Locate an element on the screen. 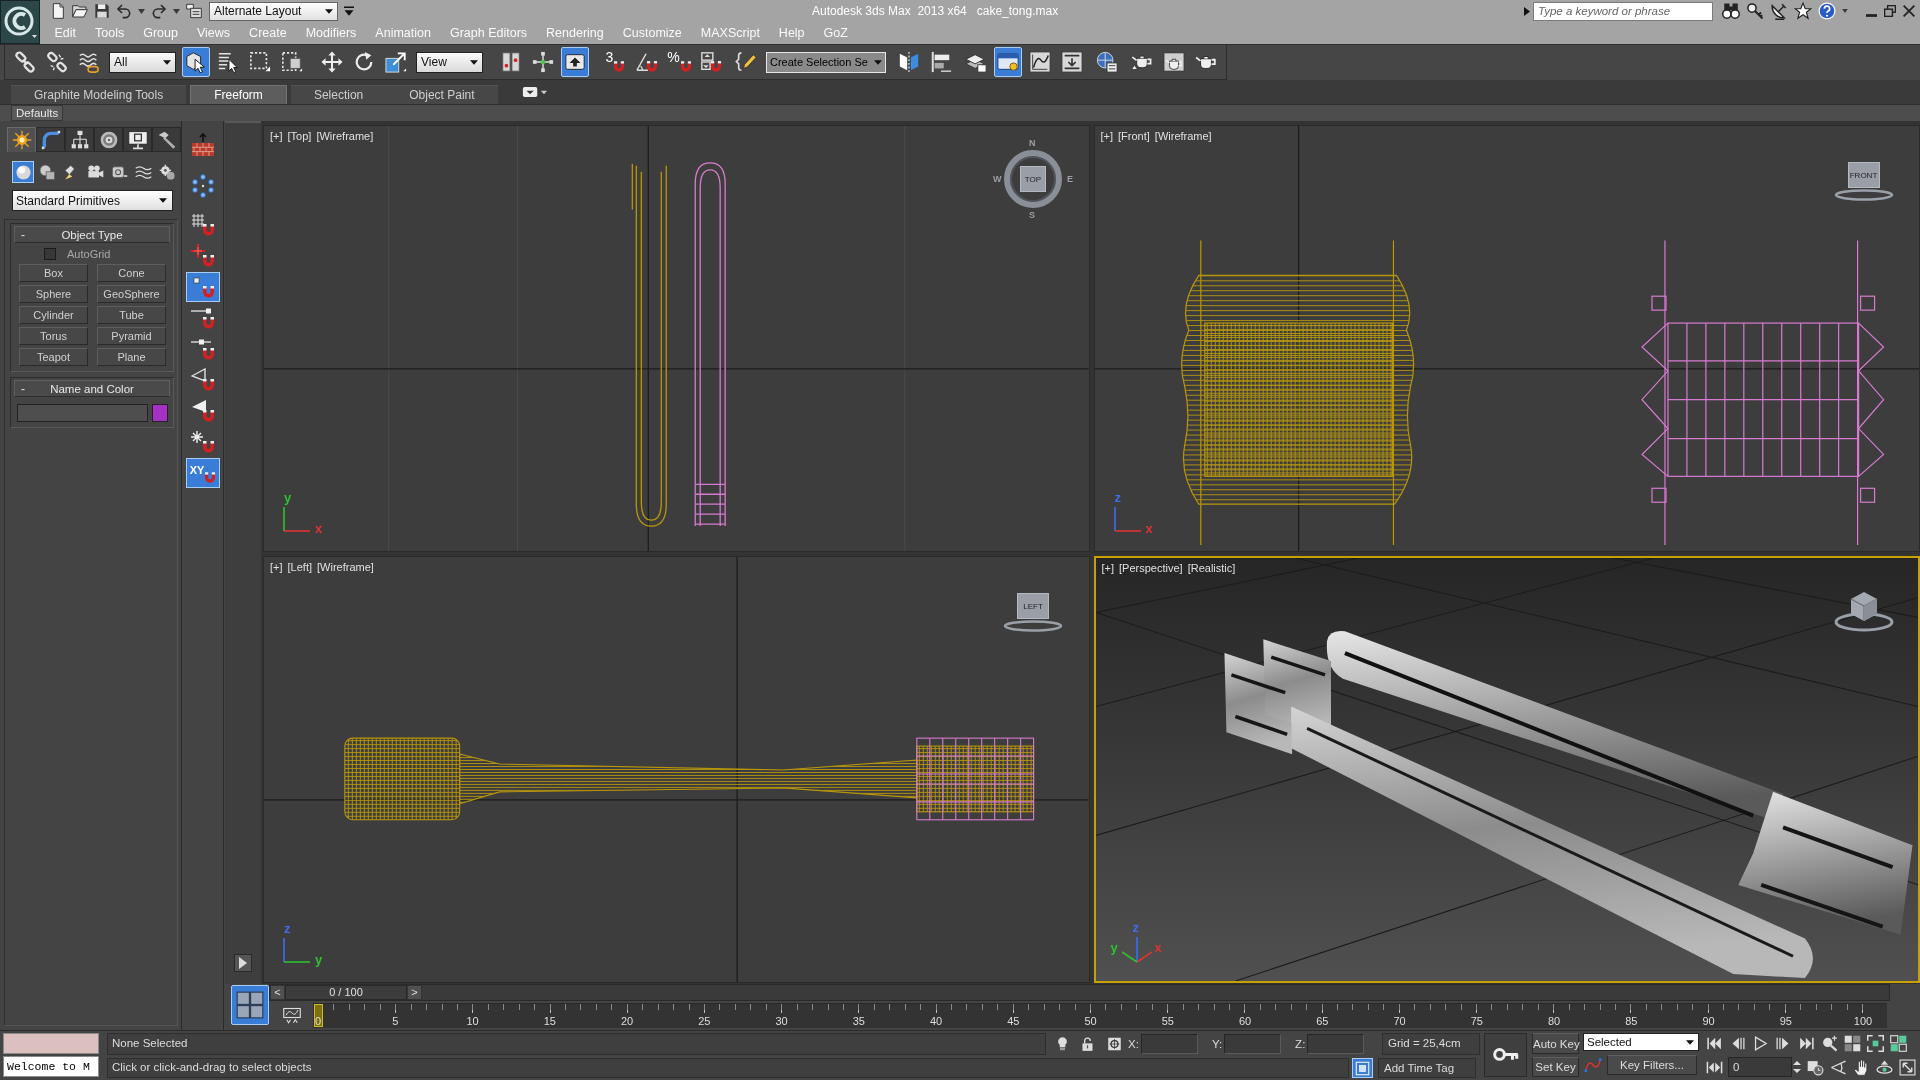  new-file-button is located at coordinates (58, 11).